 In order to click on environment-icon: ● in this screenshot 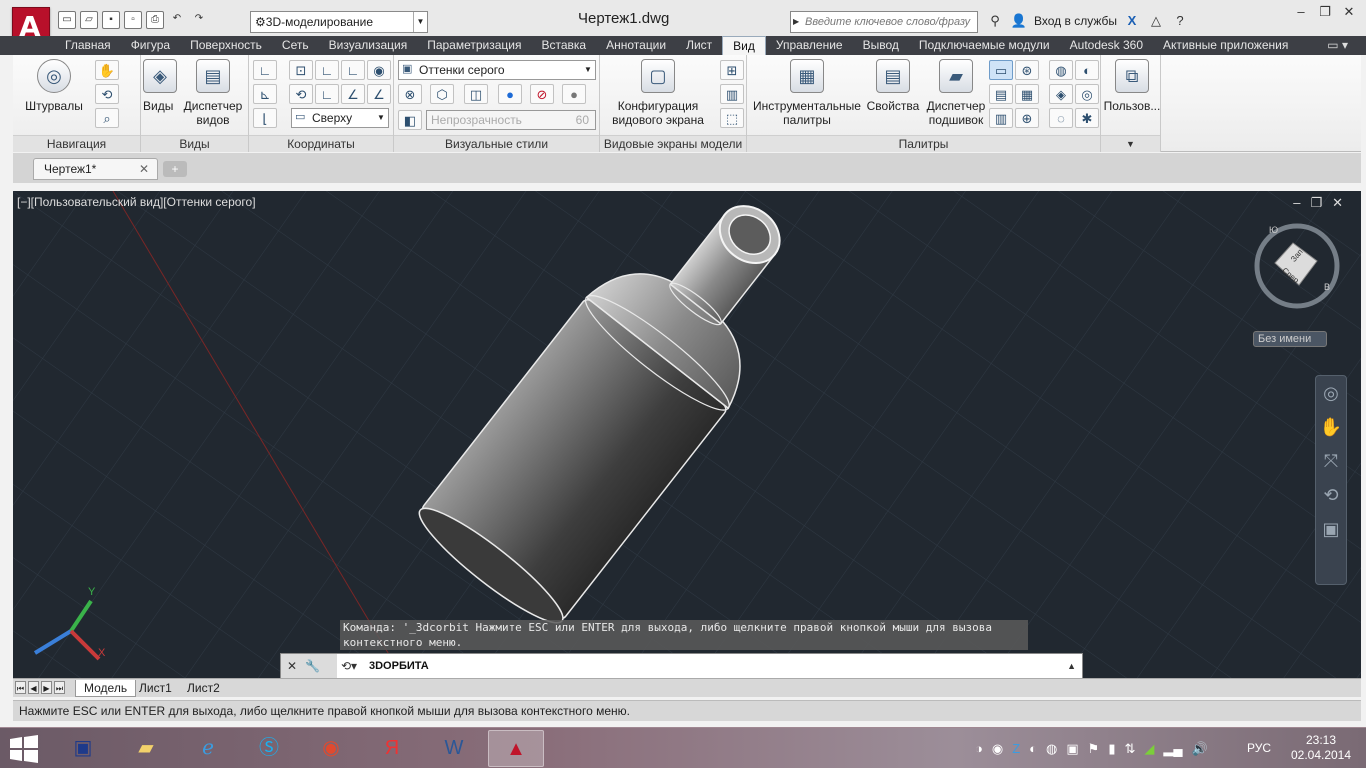, I will do `click(574, 94)`.